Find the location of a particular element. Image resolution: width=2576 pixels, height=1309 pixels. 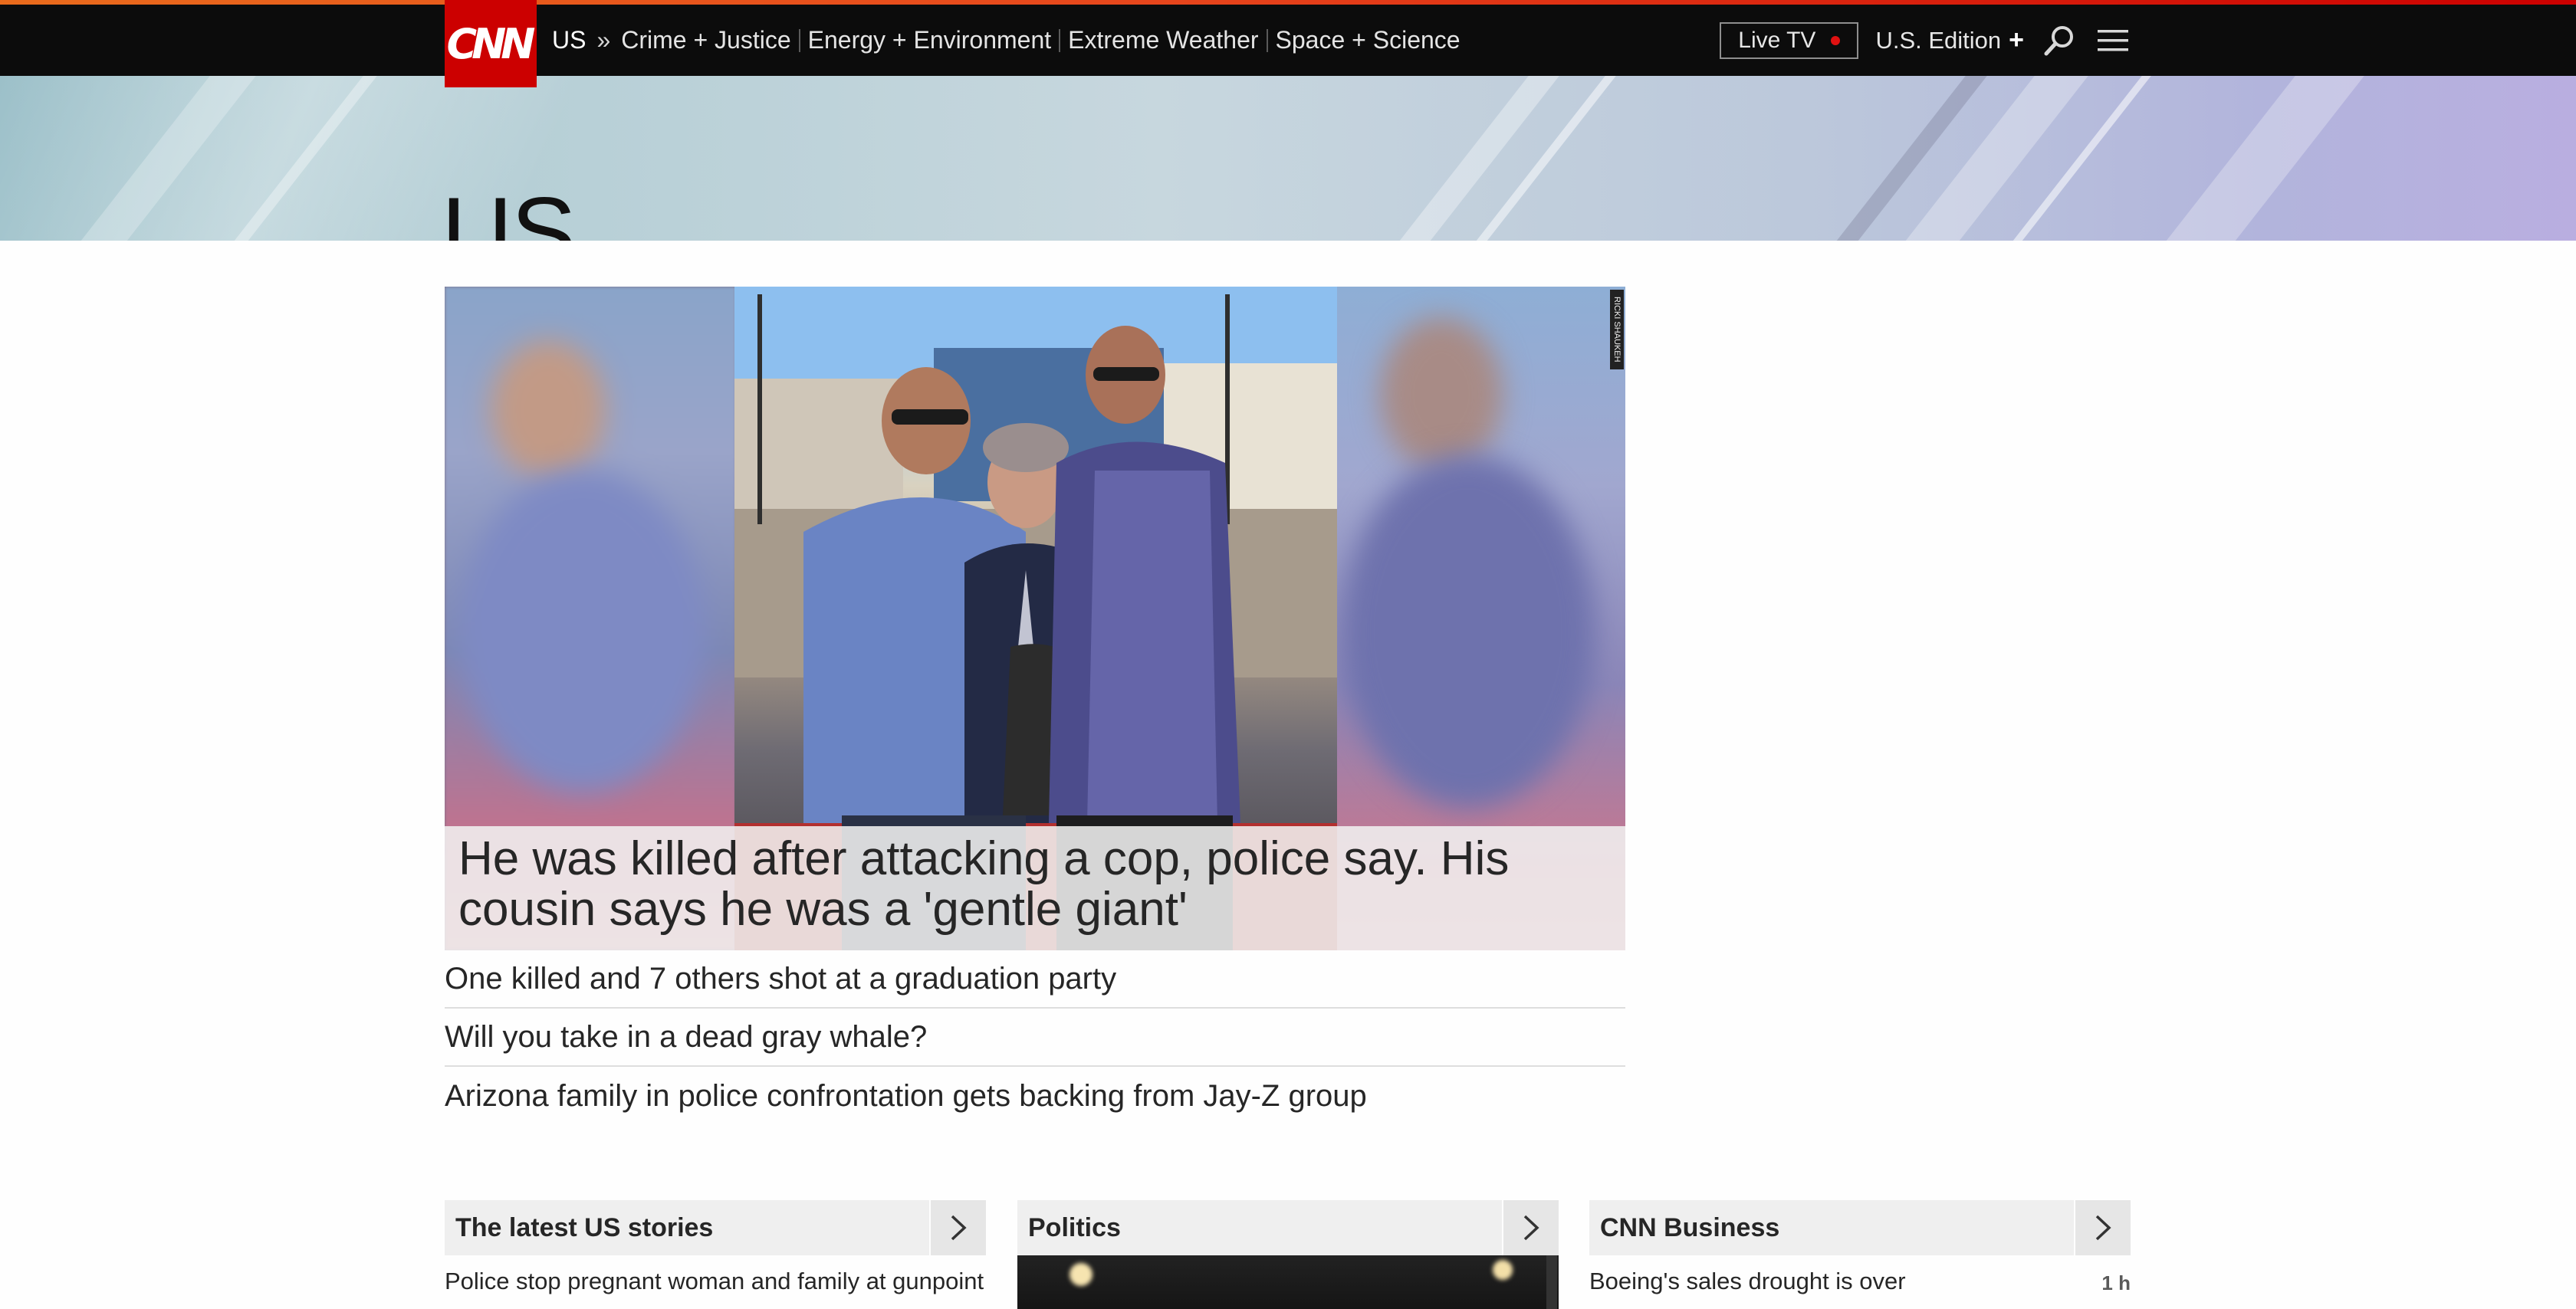

page-title: US is located at coordinates (510, 209).